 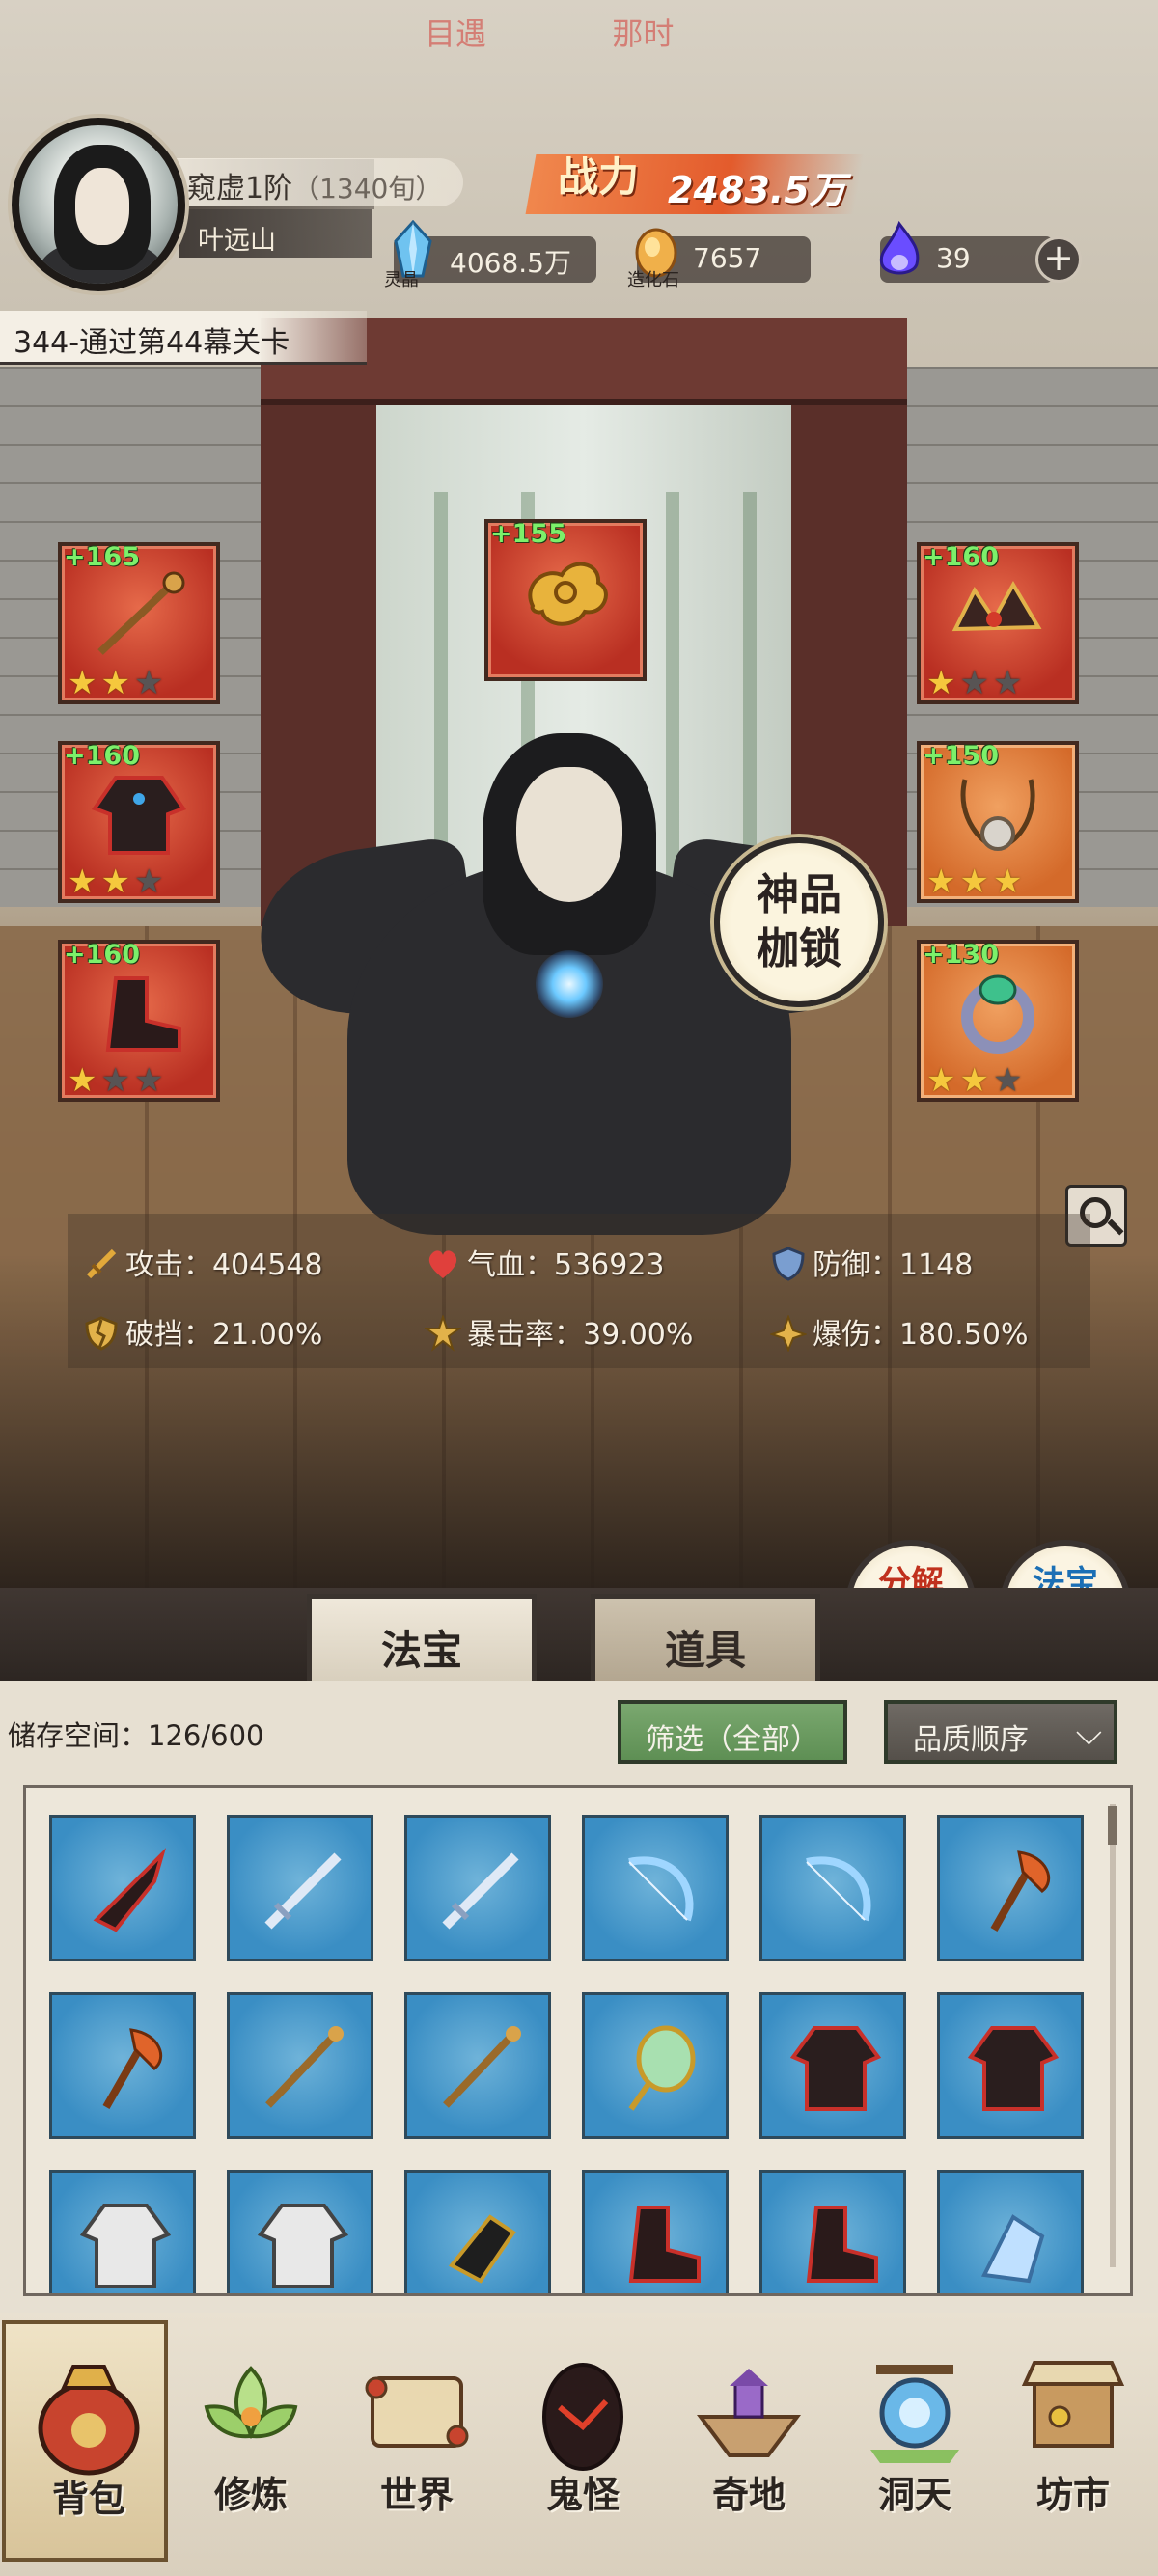 What do you see at coordinates (240, 189) in the screenshot?
I see `realm-label: 窥虚1阶` at bounding box center [240, 189].